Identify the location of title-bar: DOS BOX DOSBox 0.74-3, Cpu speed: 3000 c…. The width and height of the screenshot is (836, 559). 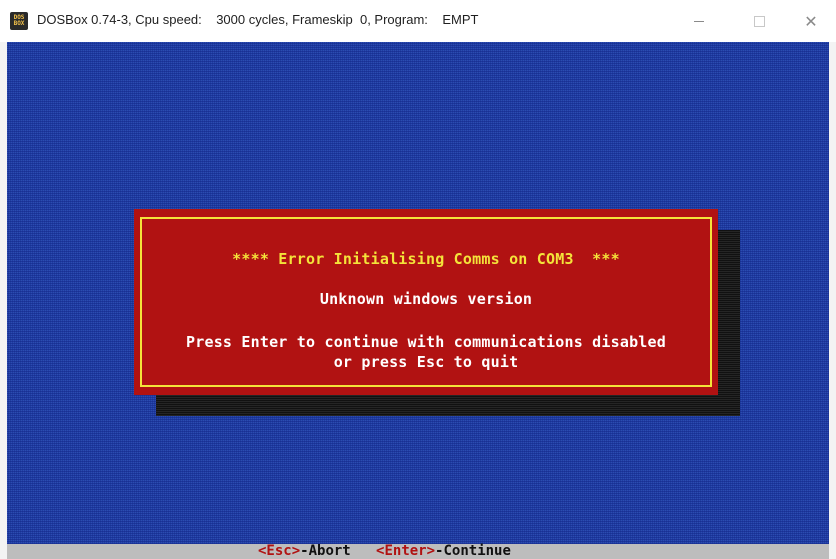
(418, 21).